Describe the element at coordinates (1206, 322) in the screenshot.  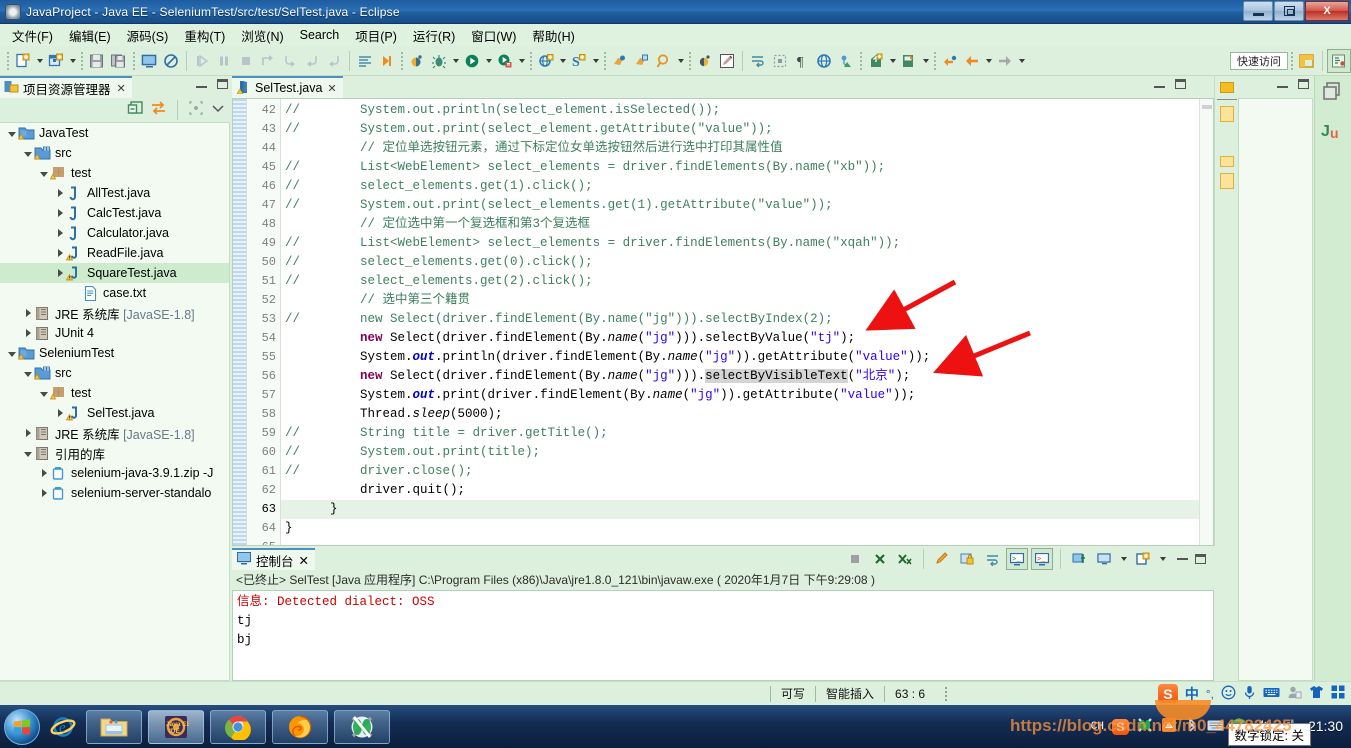
I see `editor-overview-ruler` at that location.